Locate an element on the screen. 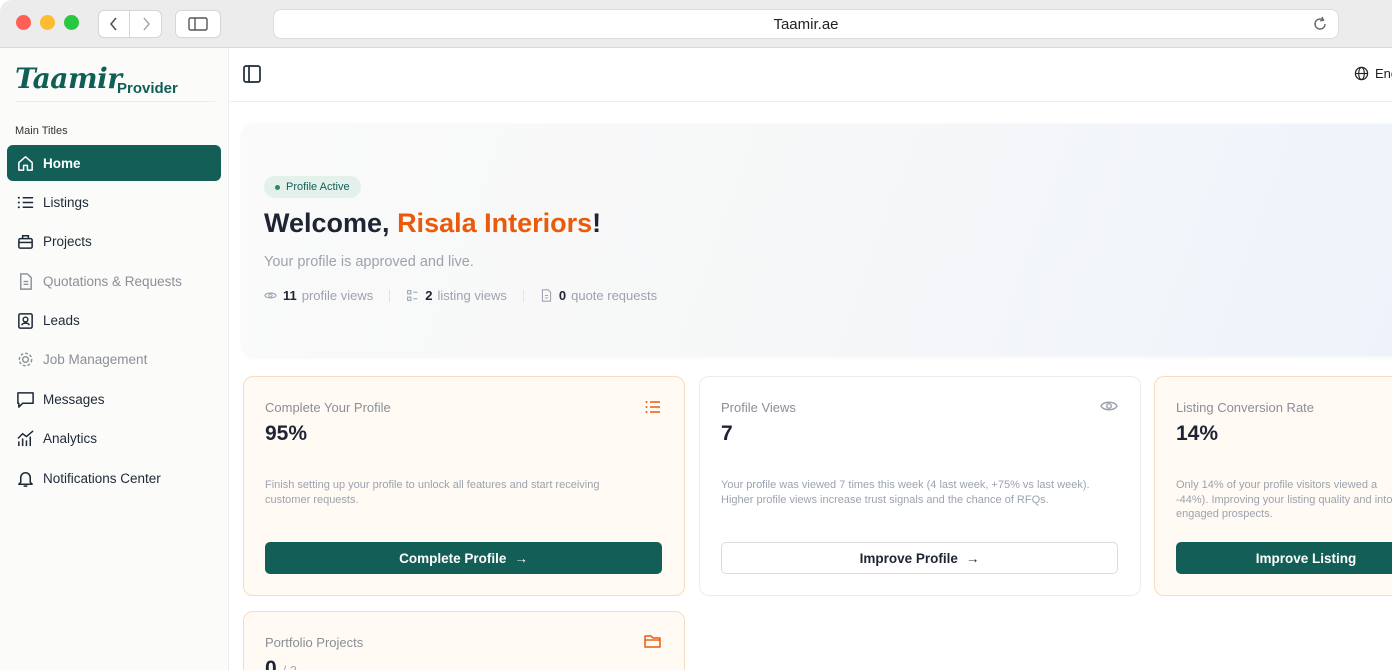 The width and height of the screenshot is (1392, 670). improve-listing-button: Improve Listing is located at coordinates (1284, 558).